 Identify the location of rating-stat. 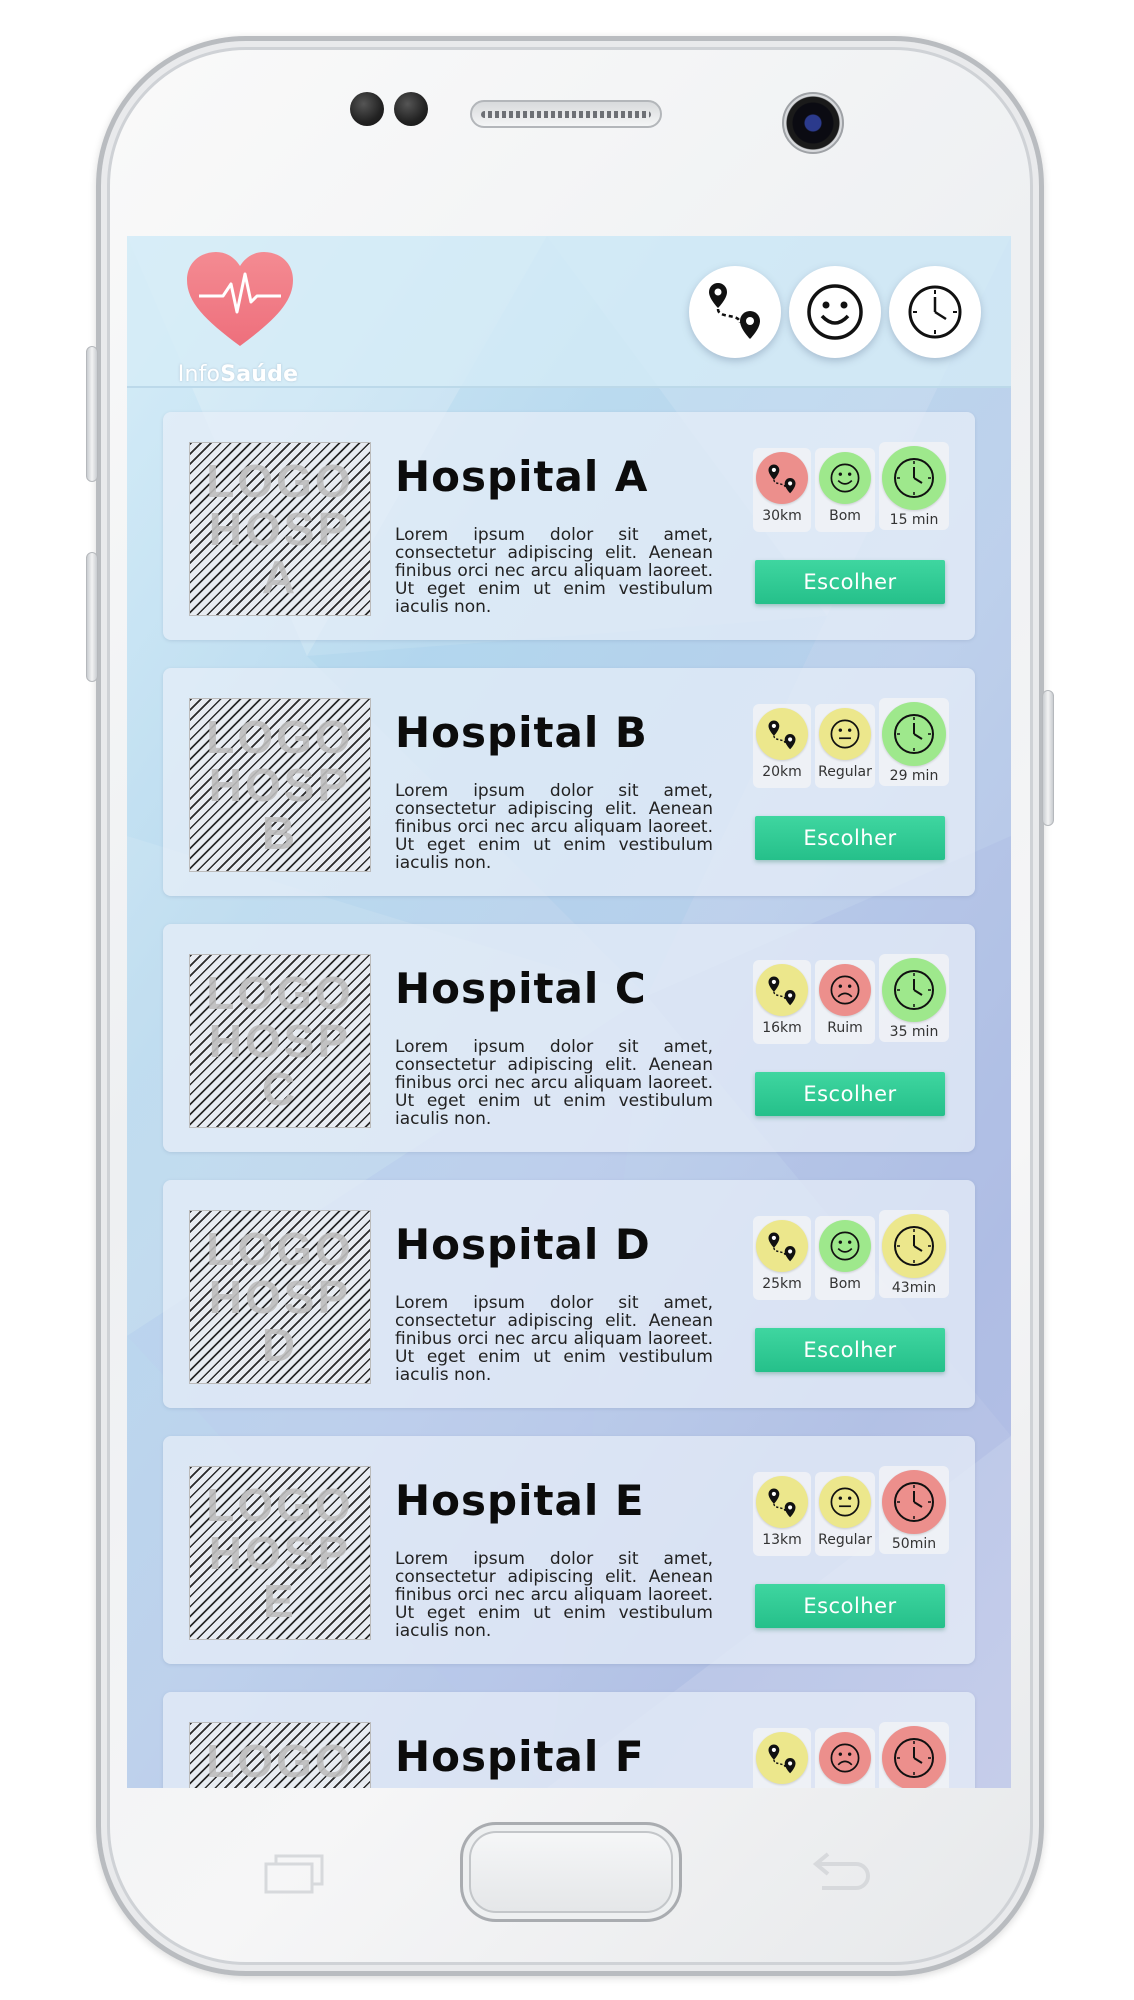
(845, 1758).